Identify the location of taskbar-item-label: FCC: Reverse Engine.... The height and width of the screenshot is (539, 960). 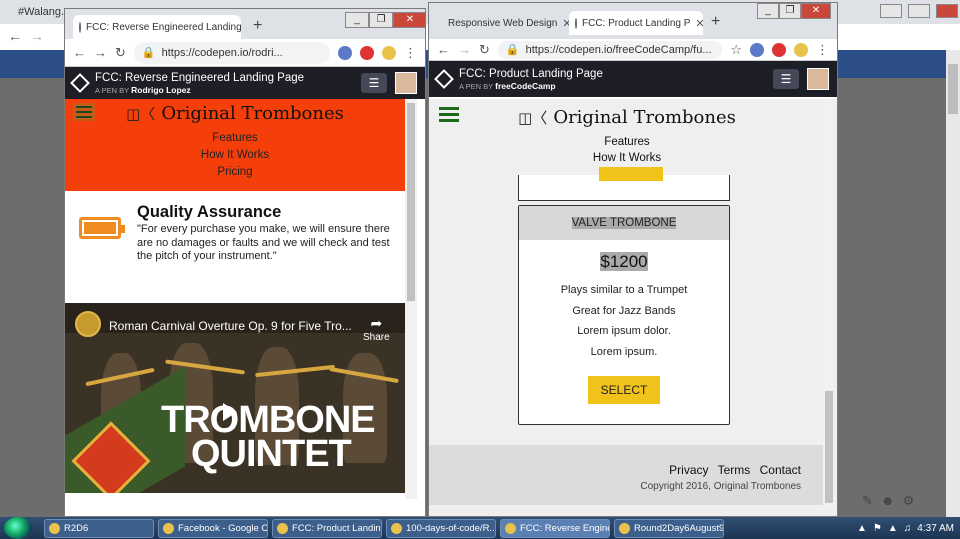
(564, 528).